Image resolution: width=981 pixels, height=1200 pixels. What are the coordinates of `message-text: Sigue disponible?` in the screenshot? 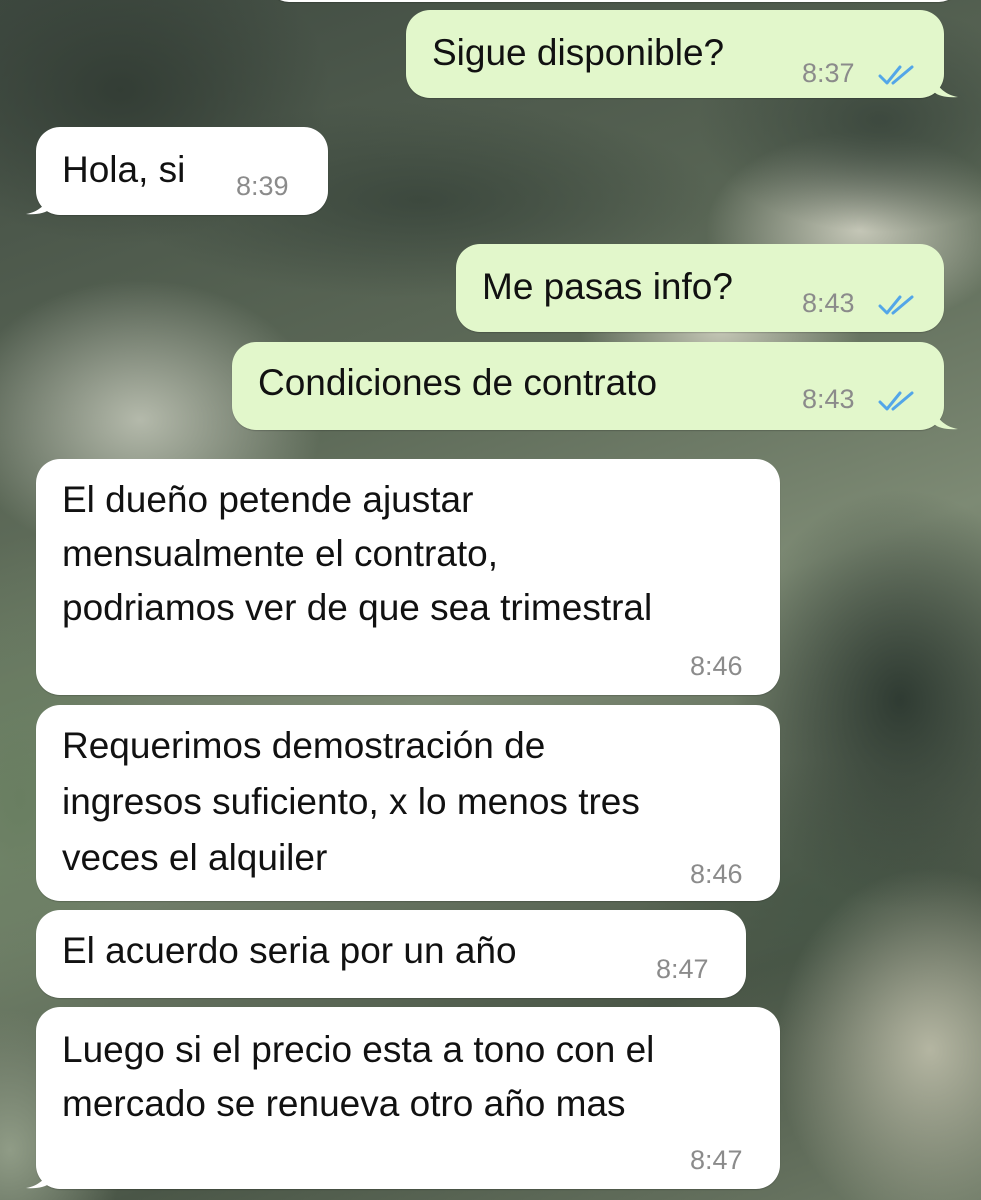 It's located at (578, 52).